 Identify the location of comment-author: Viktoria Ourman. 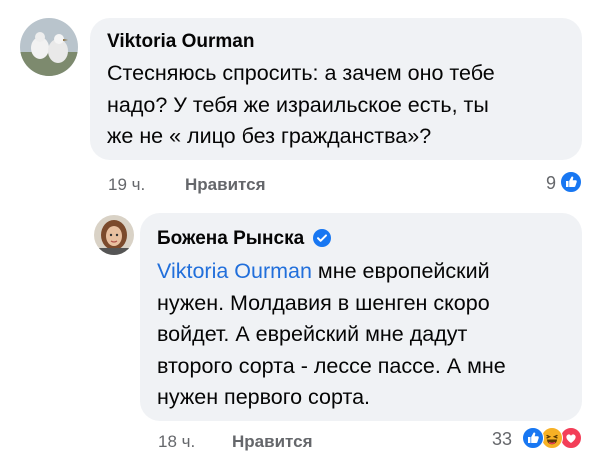
(180, 42).